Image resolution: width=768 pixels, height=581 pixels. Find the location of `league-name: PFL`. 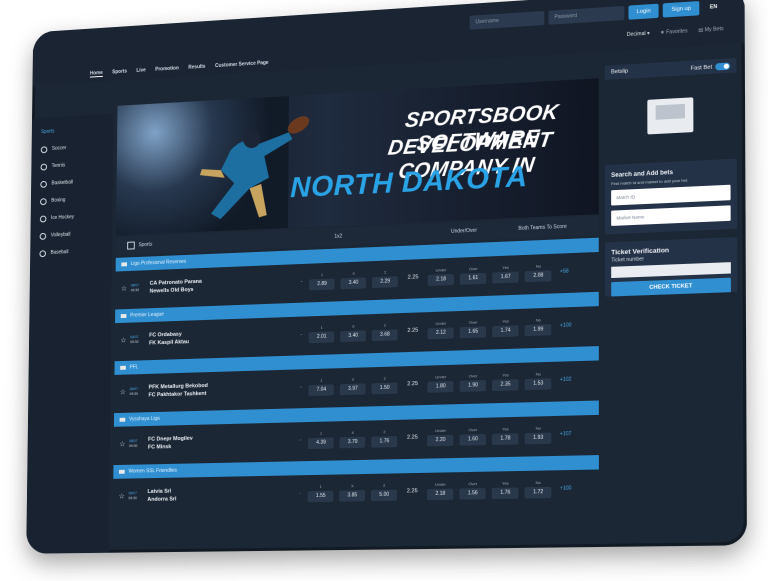

league-name: PFL is located at coordinates (134, 367).